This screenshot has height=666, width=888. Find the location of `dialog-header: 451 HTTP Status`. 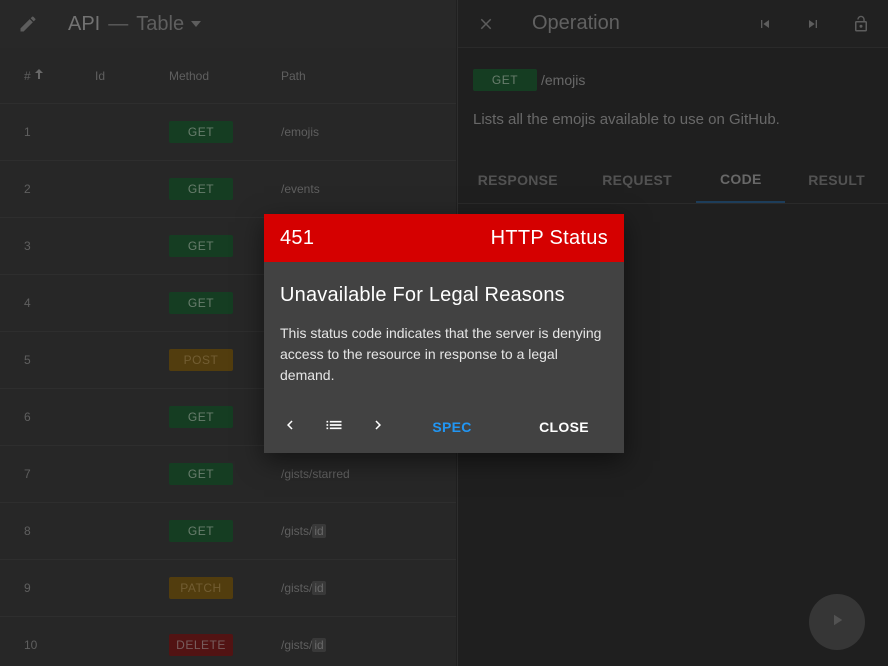

dialog-header: 451 HTTP Status is located at coordinates (444, 238).